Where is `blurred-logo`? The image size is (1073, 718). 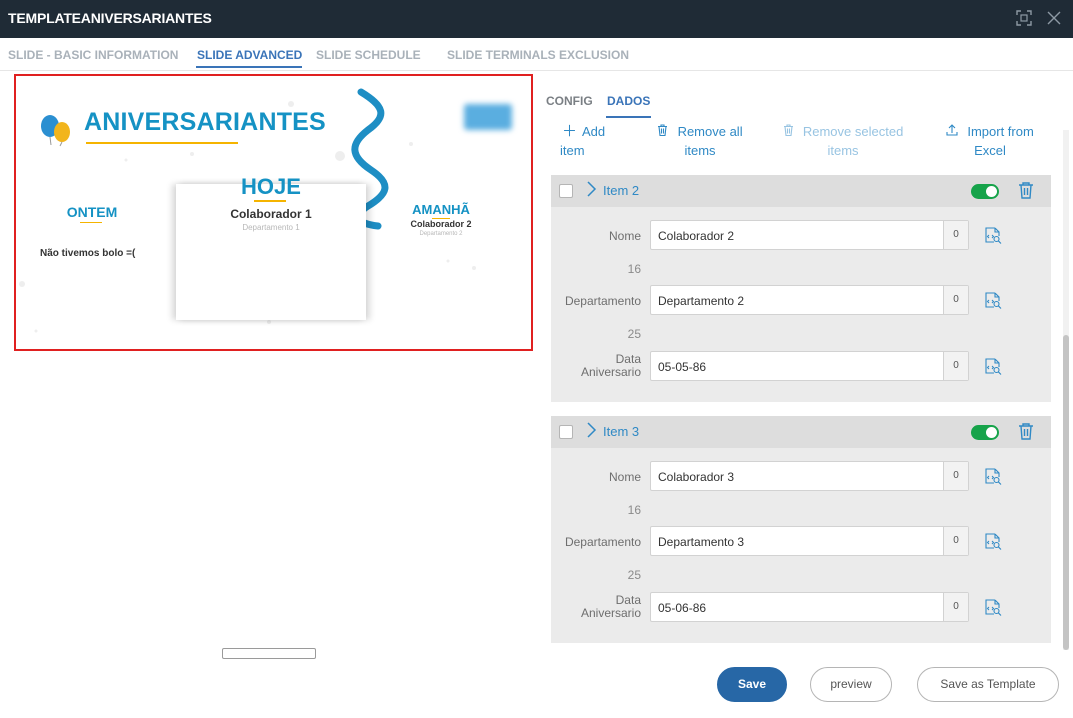
blurred-logo is located at coordinates (488, 117).